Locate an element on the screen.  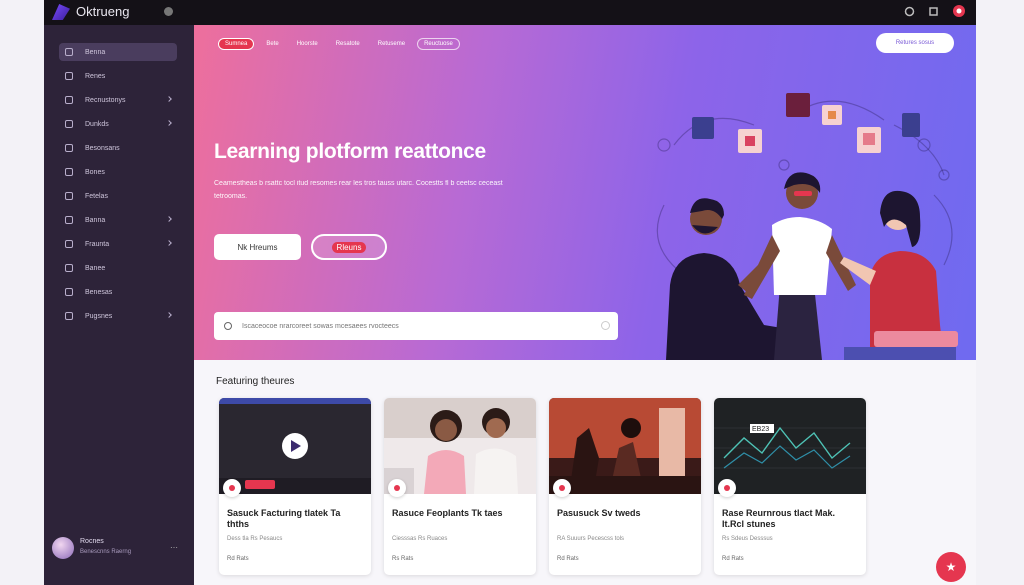
tab-0: Sumnea is located at coordinates (236, 44).